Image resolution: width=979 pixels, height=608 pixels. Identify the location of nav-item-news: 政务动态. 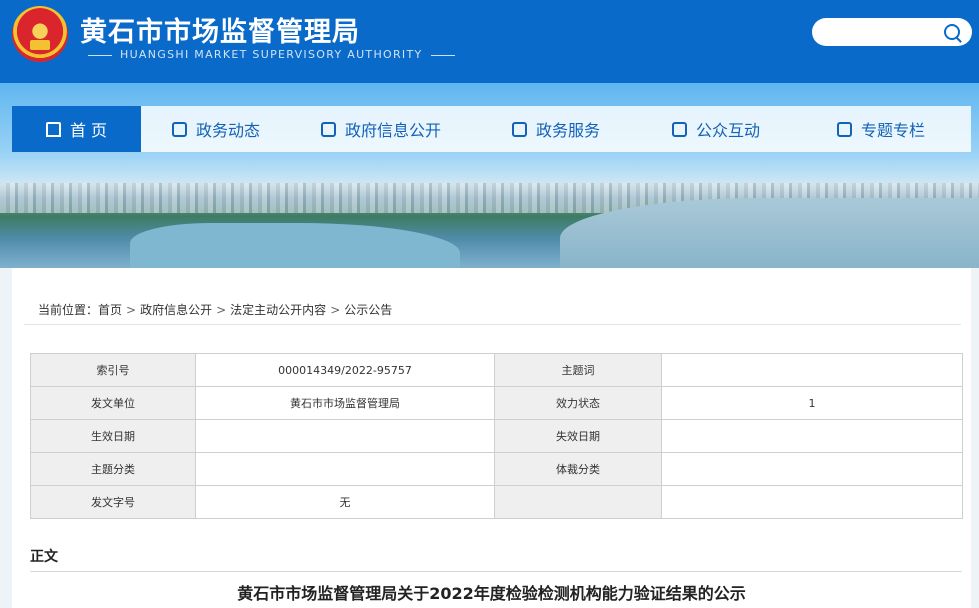
(216, 129).